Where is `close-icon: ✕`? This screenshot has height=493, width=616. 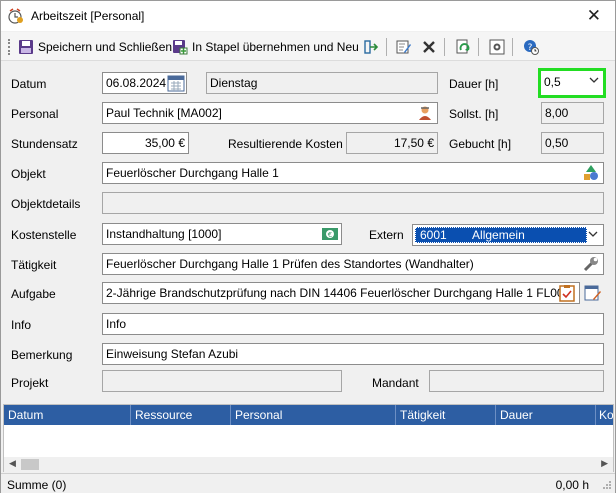
close-icon: ✕ is located at coordinates (594, 16).